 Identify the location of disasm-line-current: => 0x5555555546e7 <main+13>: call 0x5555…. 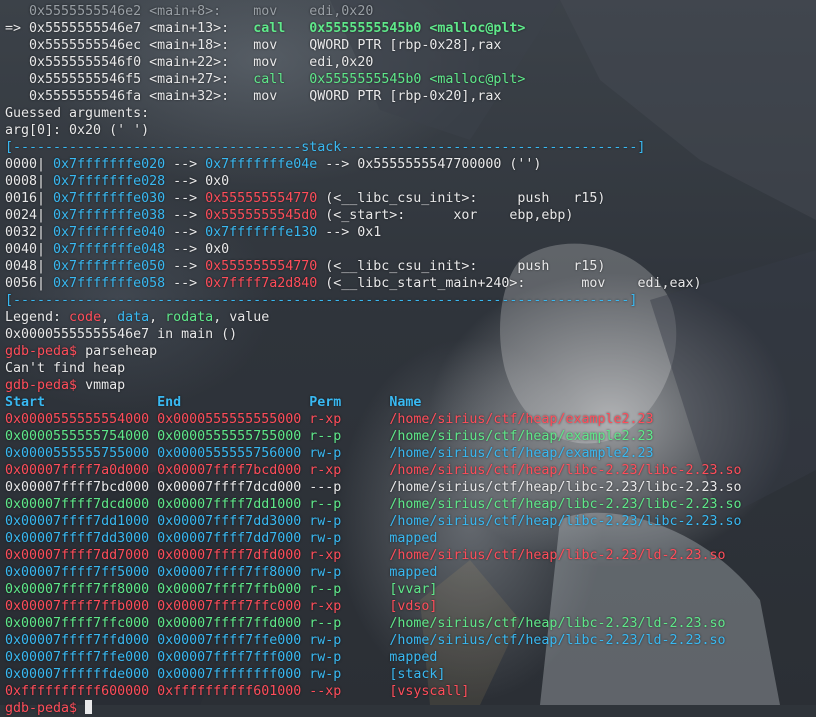
(265, 28).